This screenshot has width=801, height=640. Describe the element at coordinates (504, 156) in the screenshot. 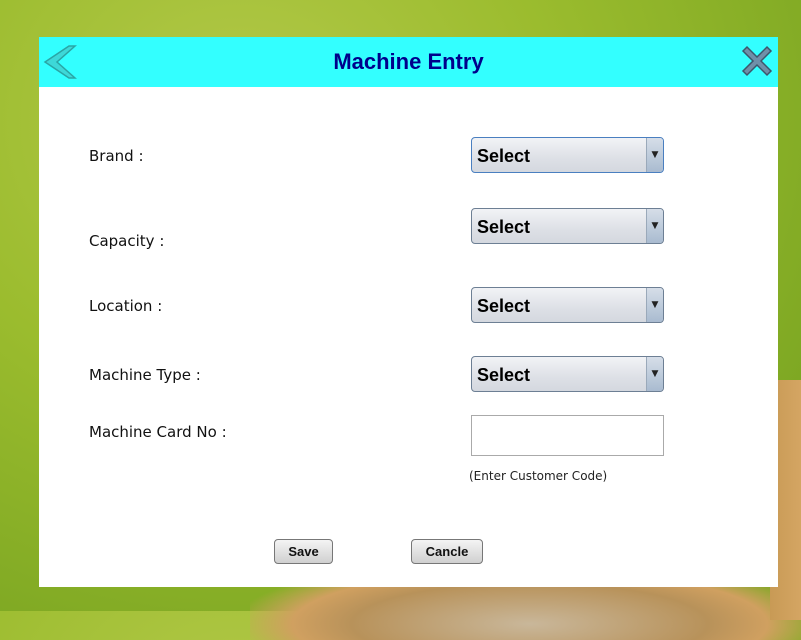

I see `brand-select-value: Select` at that location.